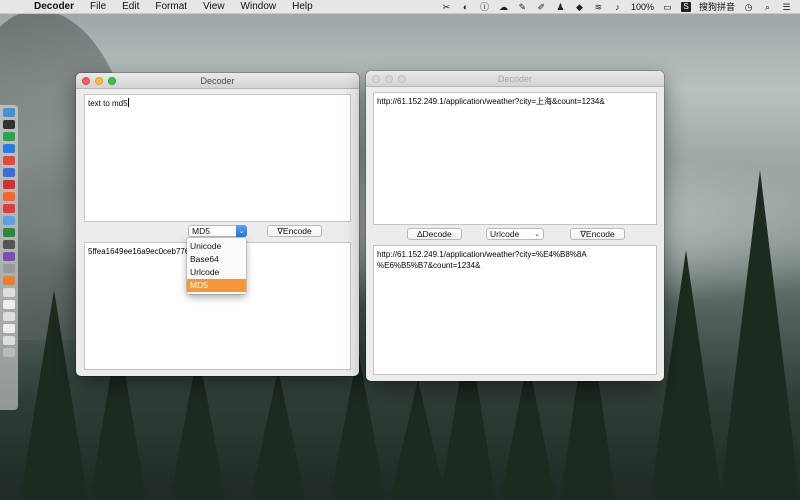 This screenshot has width=800, height=500. What do you see at coordinates (98, 7) in the screenshot?
I see `menu-file: File` at bounding box center [98, 7].